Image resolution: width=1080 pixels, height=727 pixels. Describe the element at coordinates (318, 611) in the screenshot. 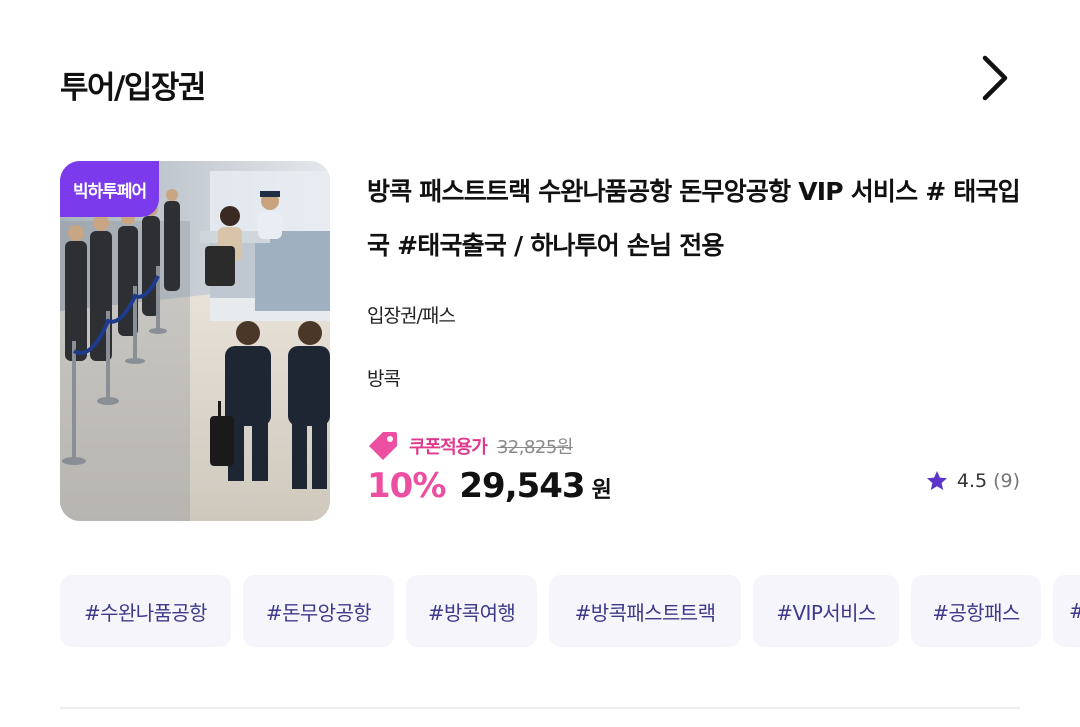

I see `hashtag-chip: #돈무앙공항` at that location.